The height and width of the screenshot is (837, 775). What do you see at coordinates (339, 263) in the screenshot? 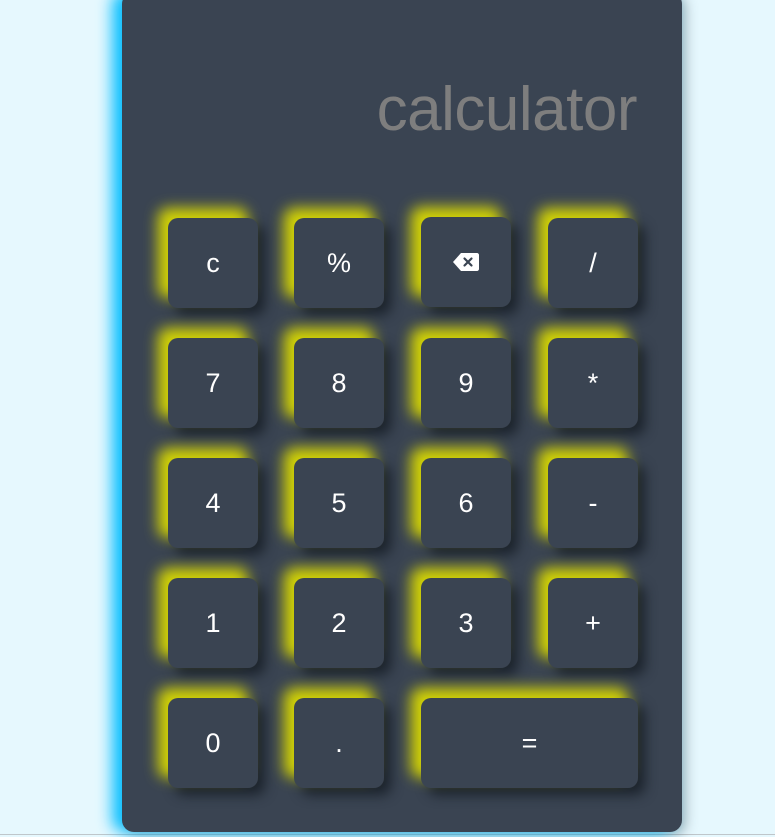
I see `percent-button: %` at bounding box center [339, 263].